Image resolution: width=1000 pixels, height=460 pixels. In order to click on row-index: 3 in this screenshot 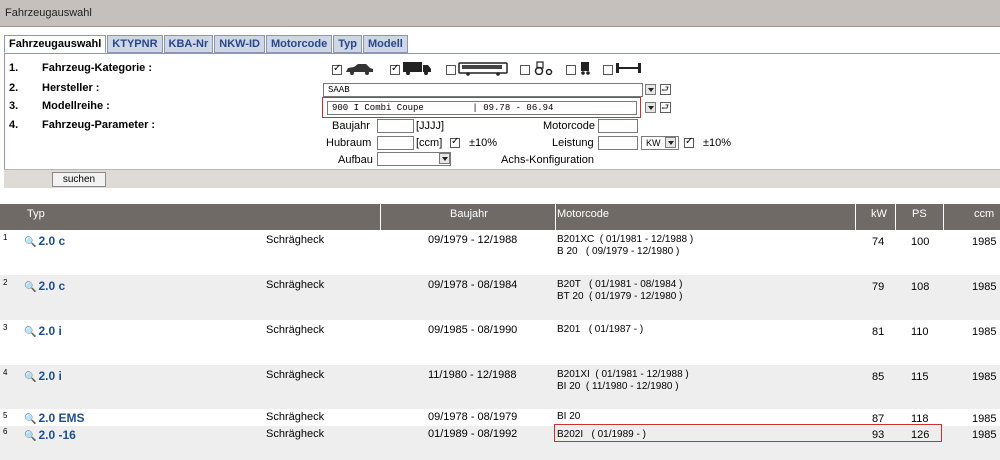, I will do `click(5, 327)`.